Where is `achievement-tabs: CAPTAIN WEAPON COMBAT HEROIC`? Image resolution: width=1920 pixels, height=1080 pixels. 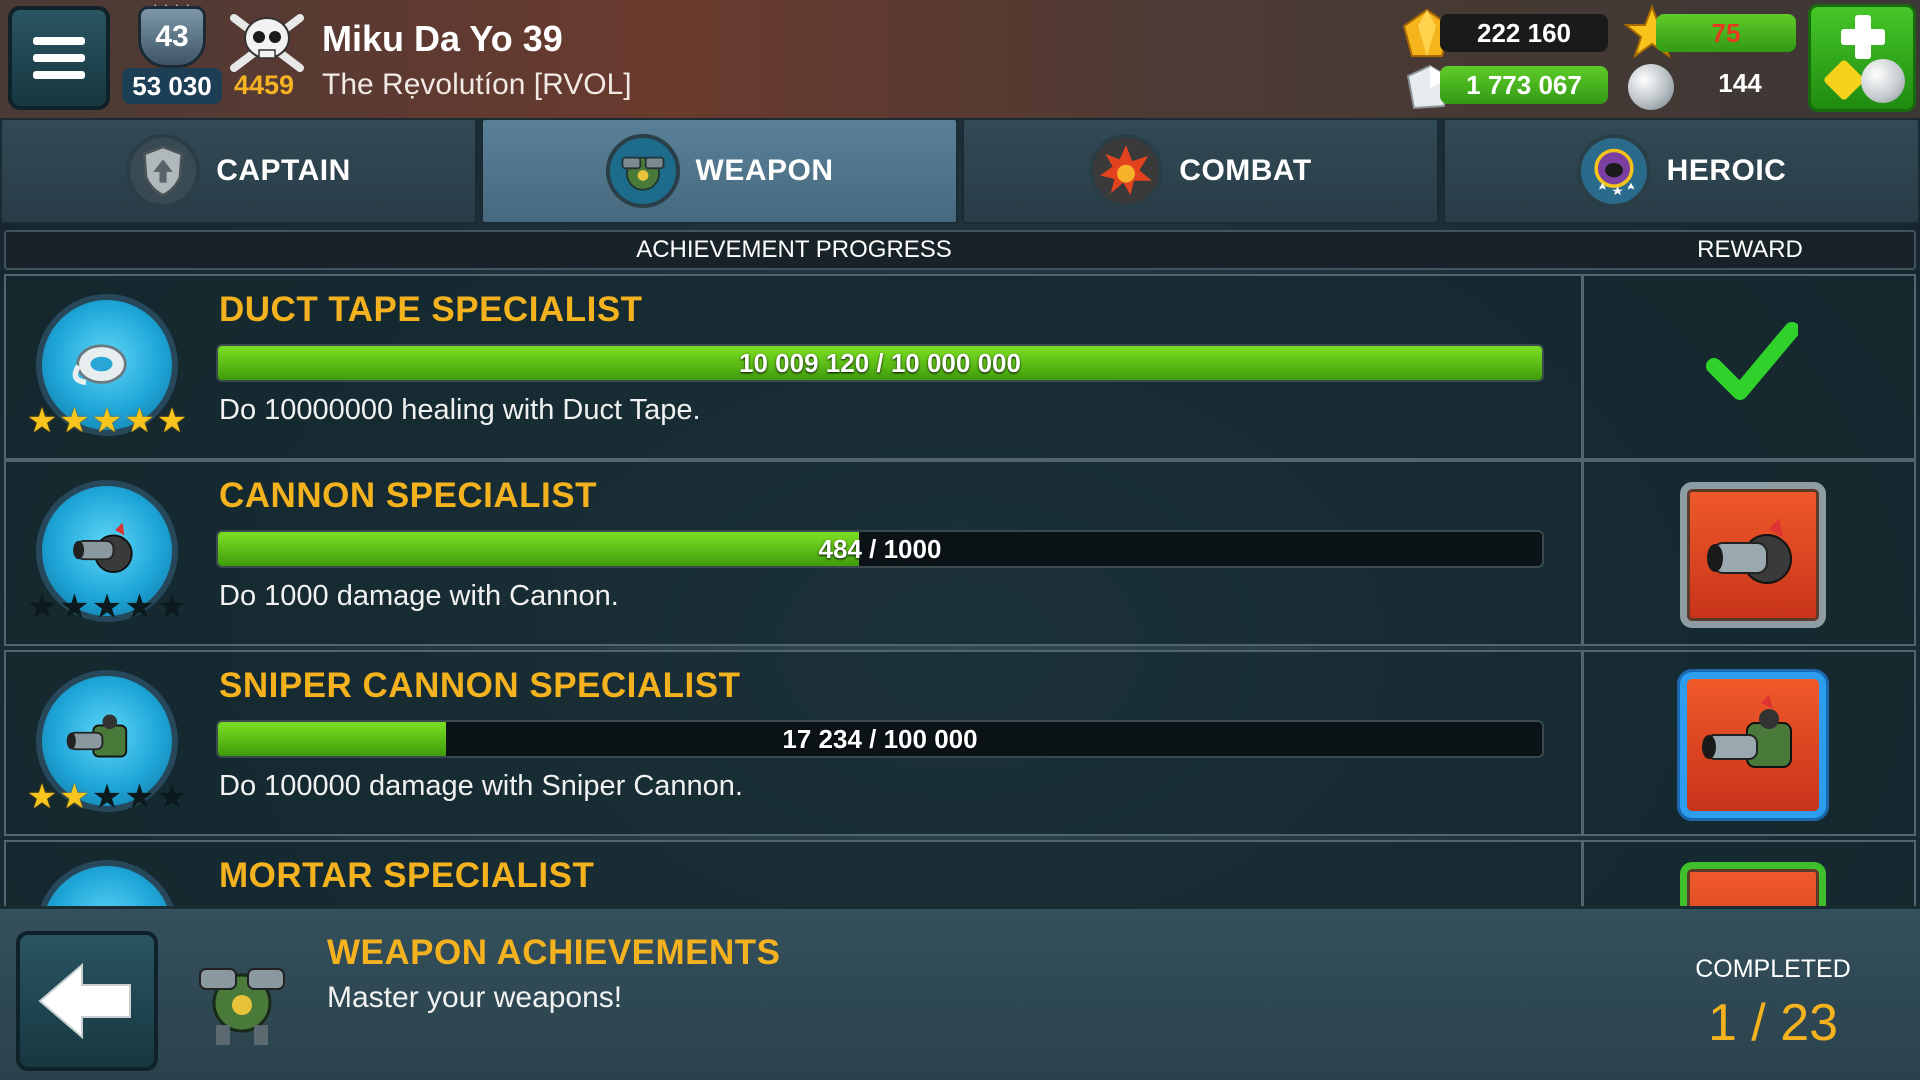 achievement-tabs: CAPTAIN WEAPON COMBAT HEROIC is located at coordinates (960, 171).